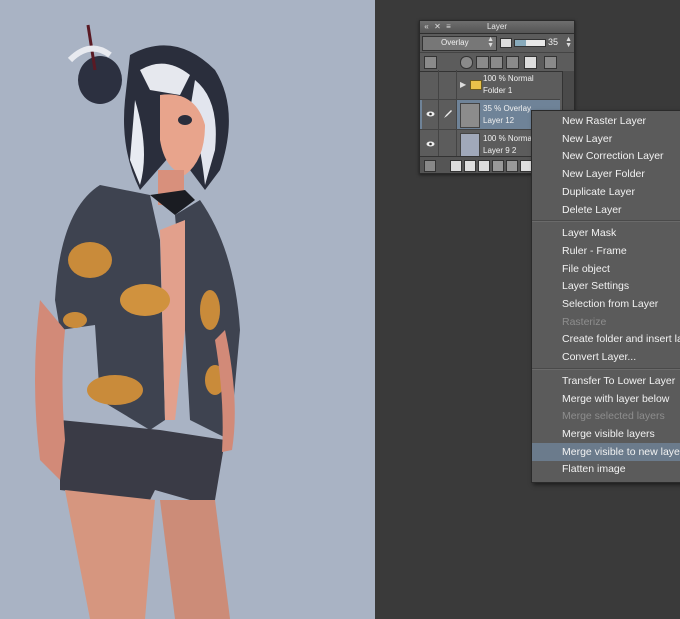  I want to click on menu-item-delete-layer: Delete Layer, so click(606, 210).